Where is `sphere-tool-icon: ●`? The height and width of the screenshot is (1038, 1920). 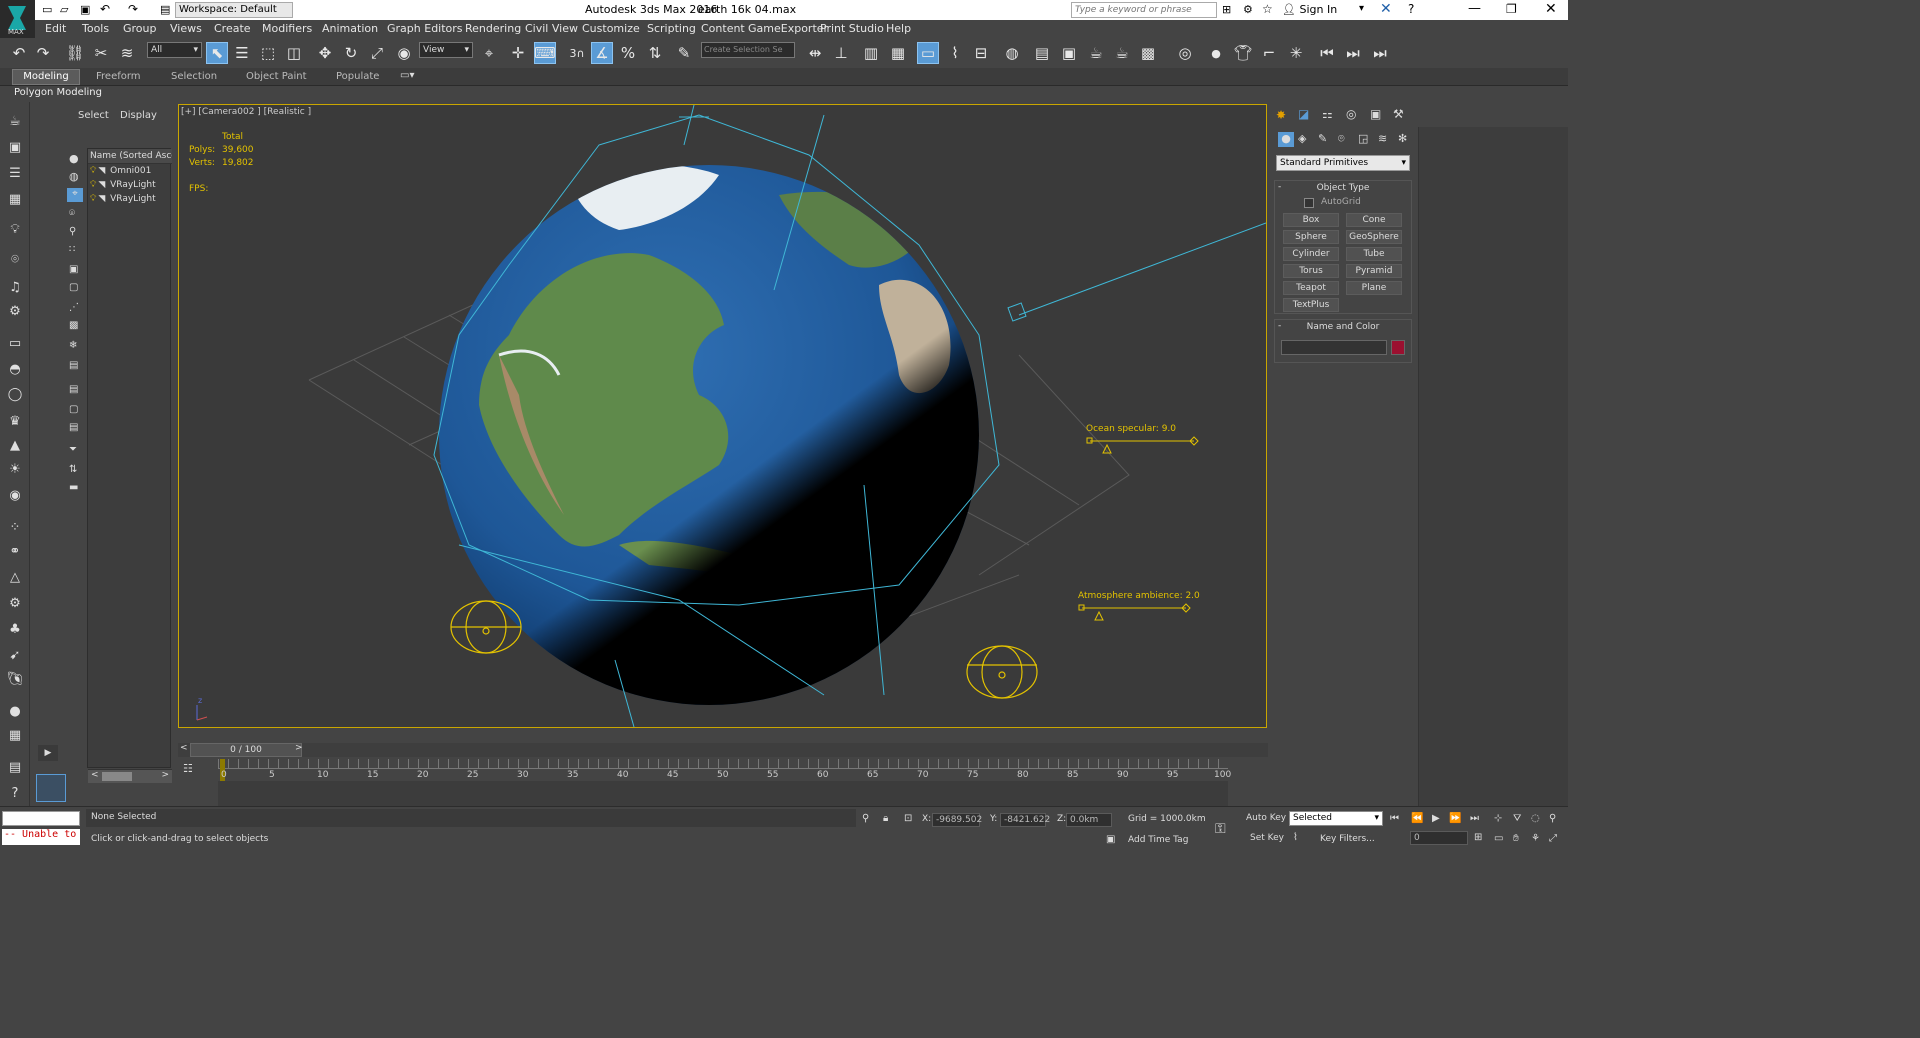
sphere-tool-icon: ● is located at coordinates (1216, 53).